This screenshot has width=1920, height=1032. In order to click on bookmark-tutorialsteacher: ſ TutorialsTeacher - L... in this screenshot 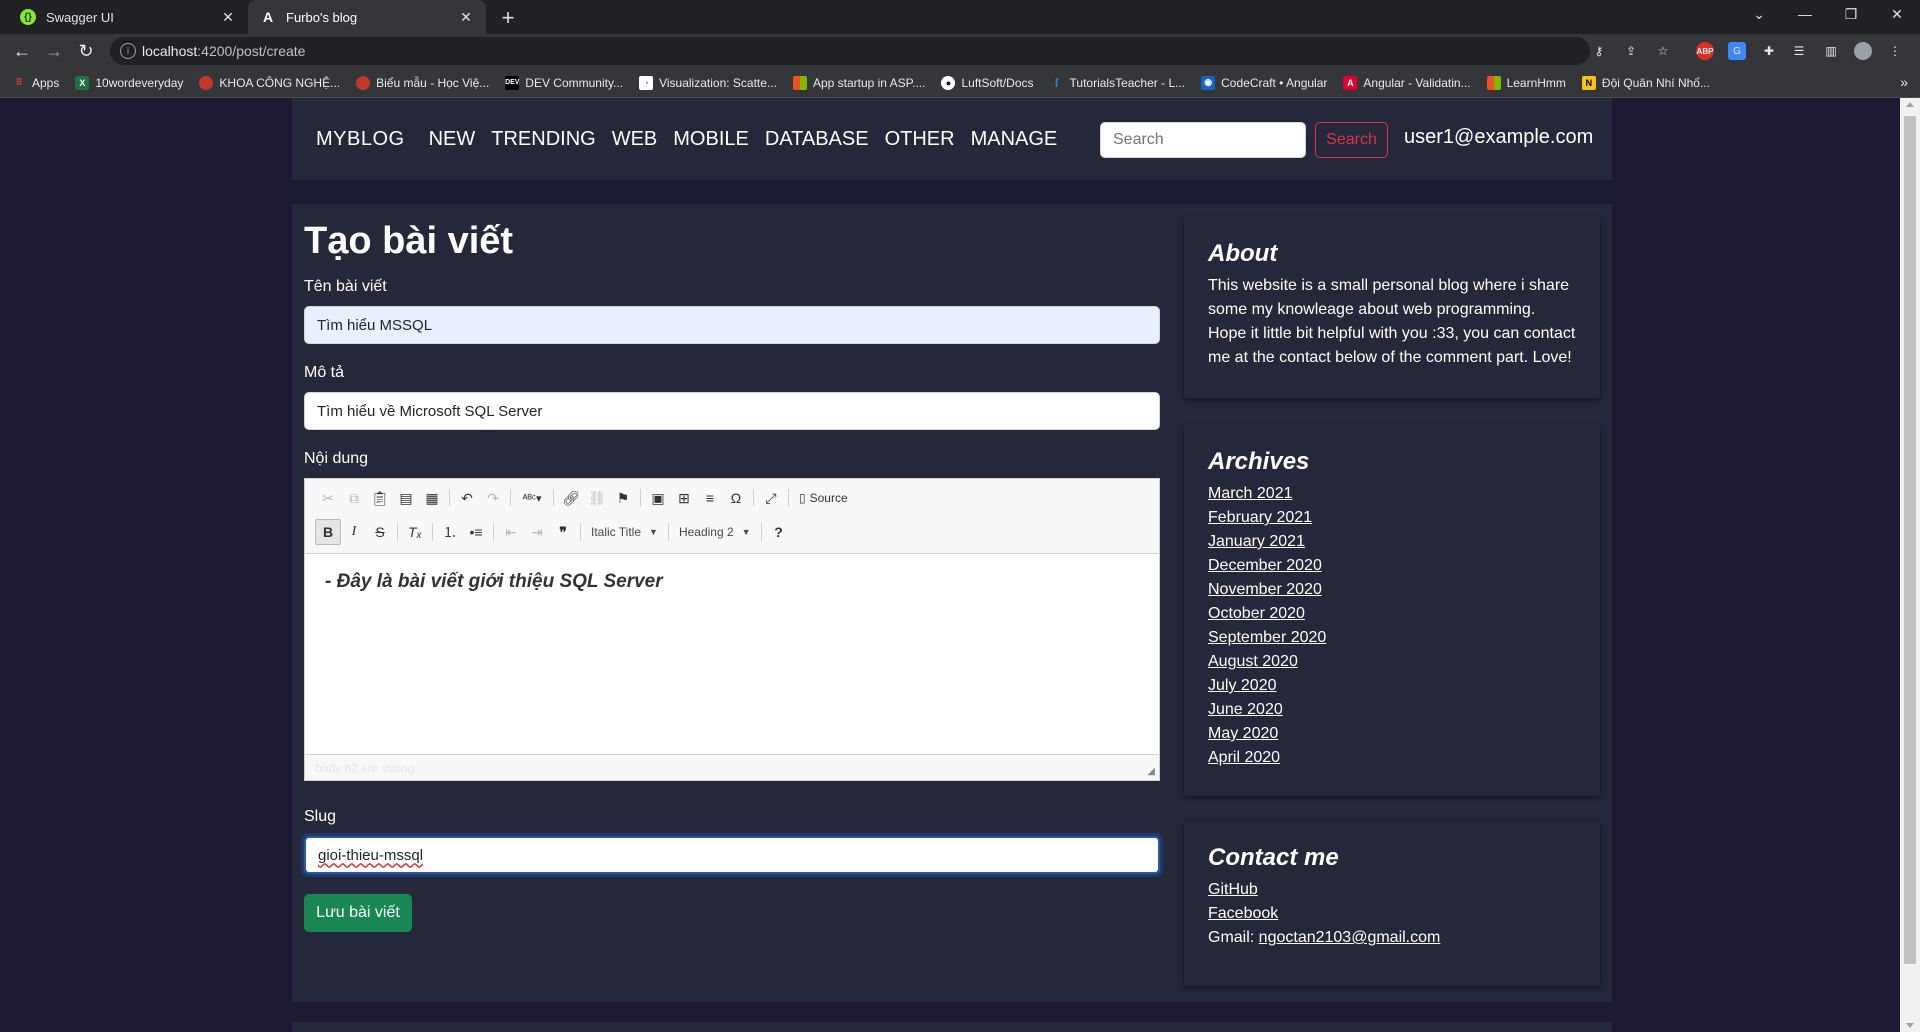, I will do `click(1117, 83)`.